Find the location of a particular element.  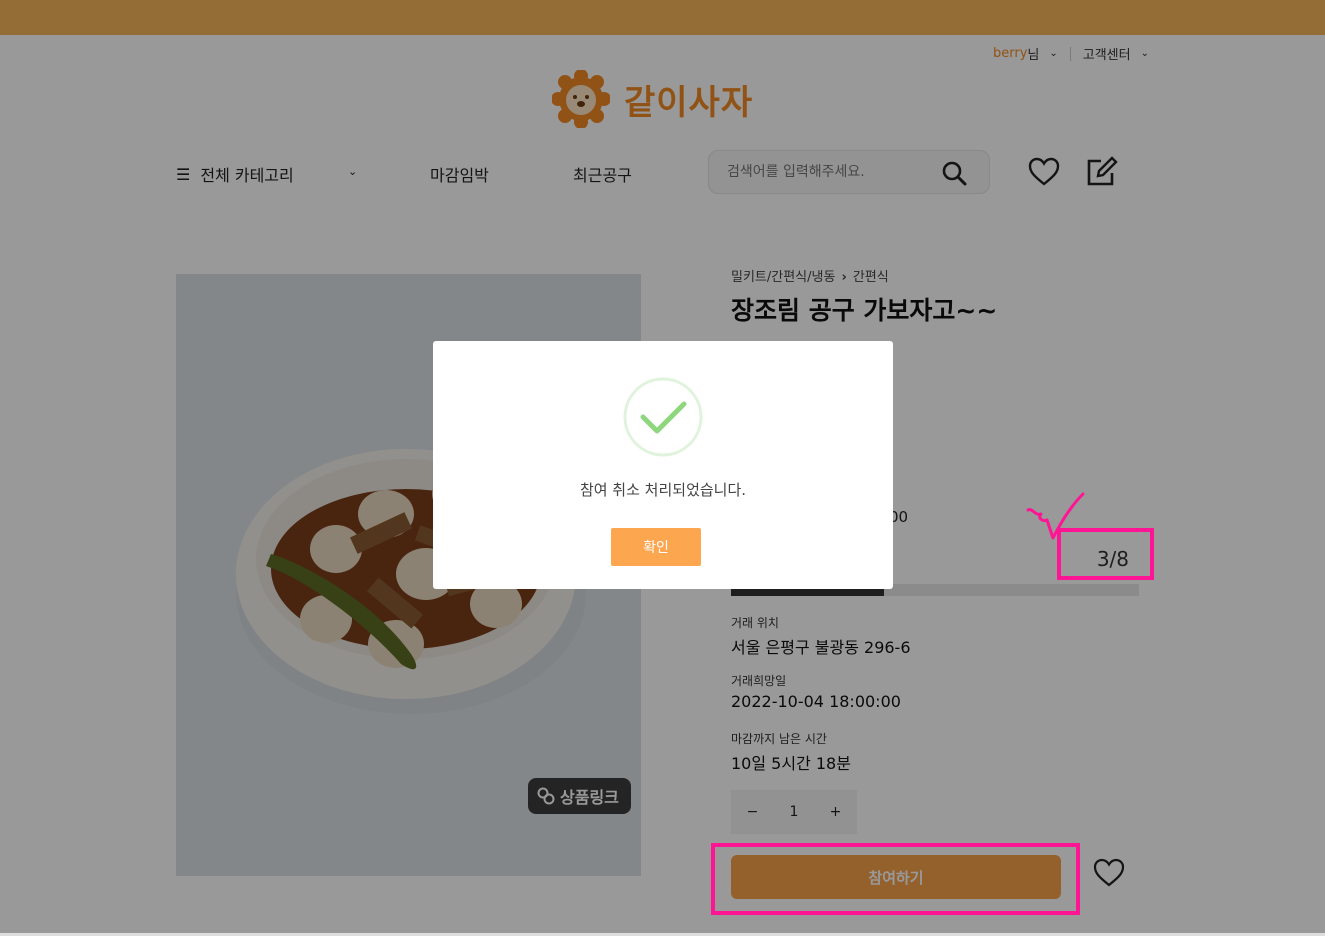

annotation-check-icon is located at coordinates (1055, 516).